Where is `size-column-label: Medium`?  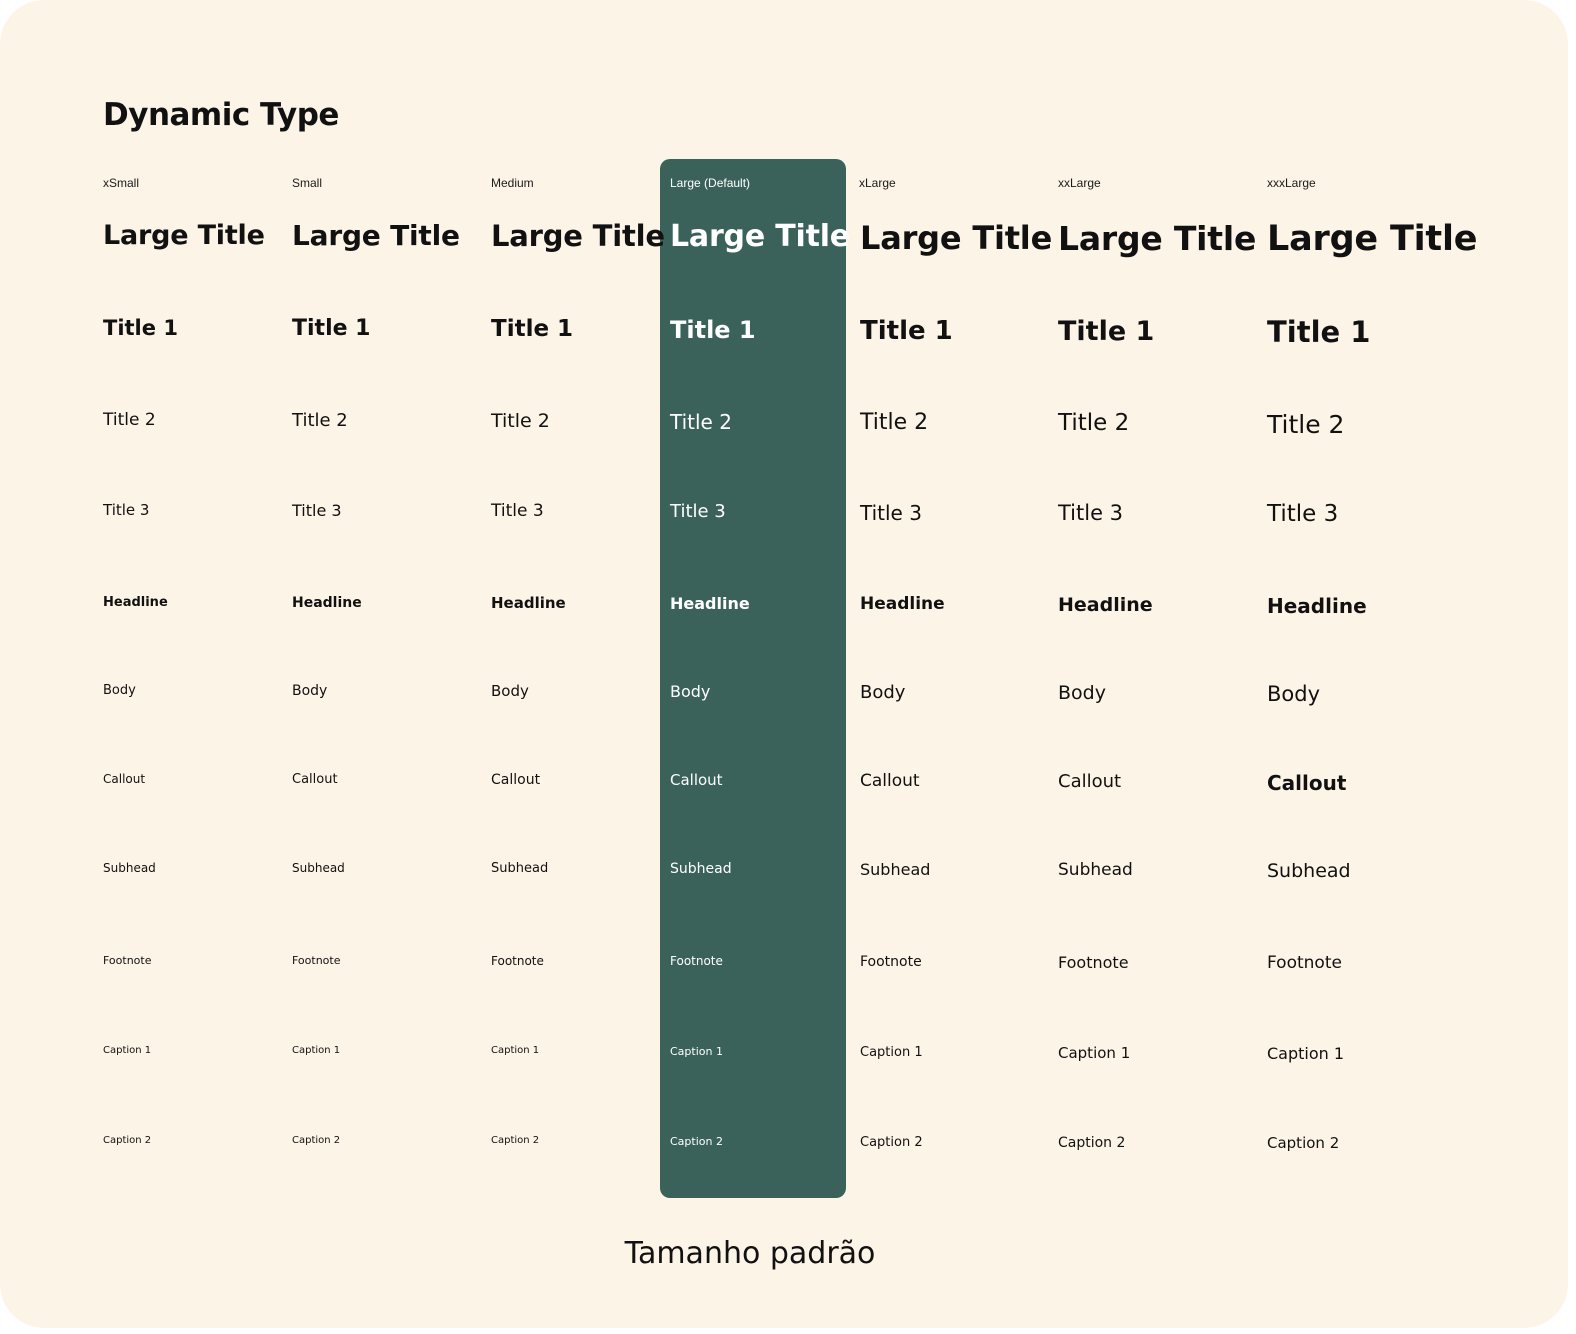 size-column-label: Medium is located at coordinates (512, 183).